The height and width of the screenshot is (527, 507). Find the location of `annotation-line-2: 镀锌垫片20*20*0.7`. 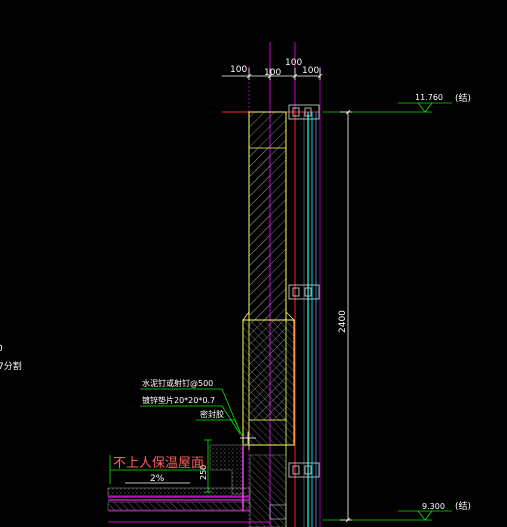

annotation-line-2: 镀锌垫片20*20*0.7 is located at coordinates (178, 400).